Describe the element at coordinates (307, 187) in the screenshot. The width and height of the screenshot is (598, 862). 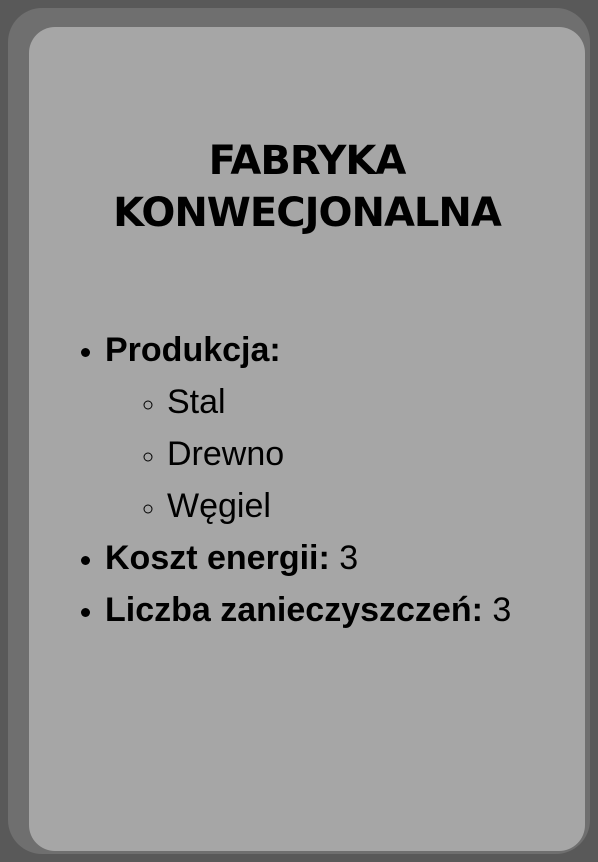
I see `card-title: FABRYKA KONWECJONALNA` at that location.